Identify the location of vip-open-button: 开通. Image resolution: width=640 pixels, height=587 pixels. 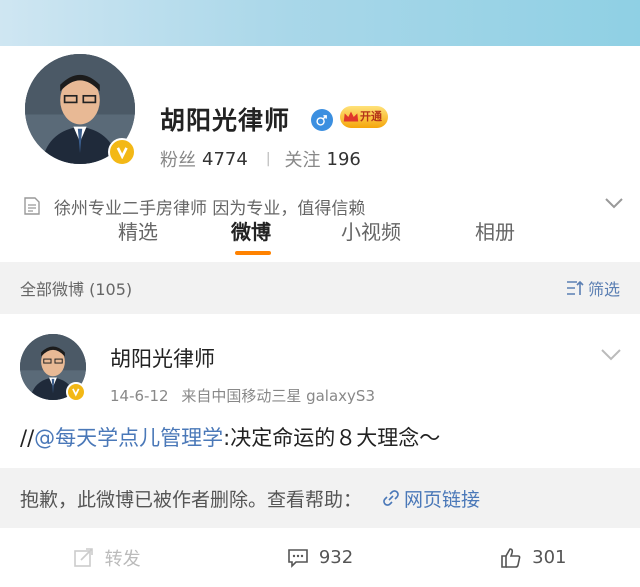
(364, 117).